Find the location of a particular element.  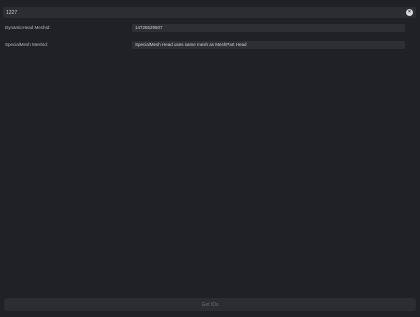

search-input-value: 1227 is located at coordinates (206, 13).